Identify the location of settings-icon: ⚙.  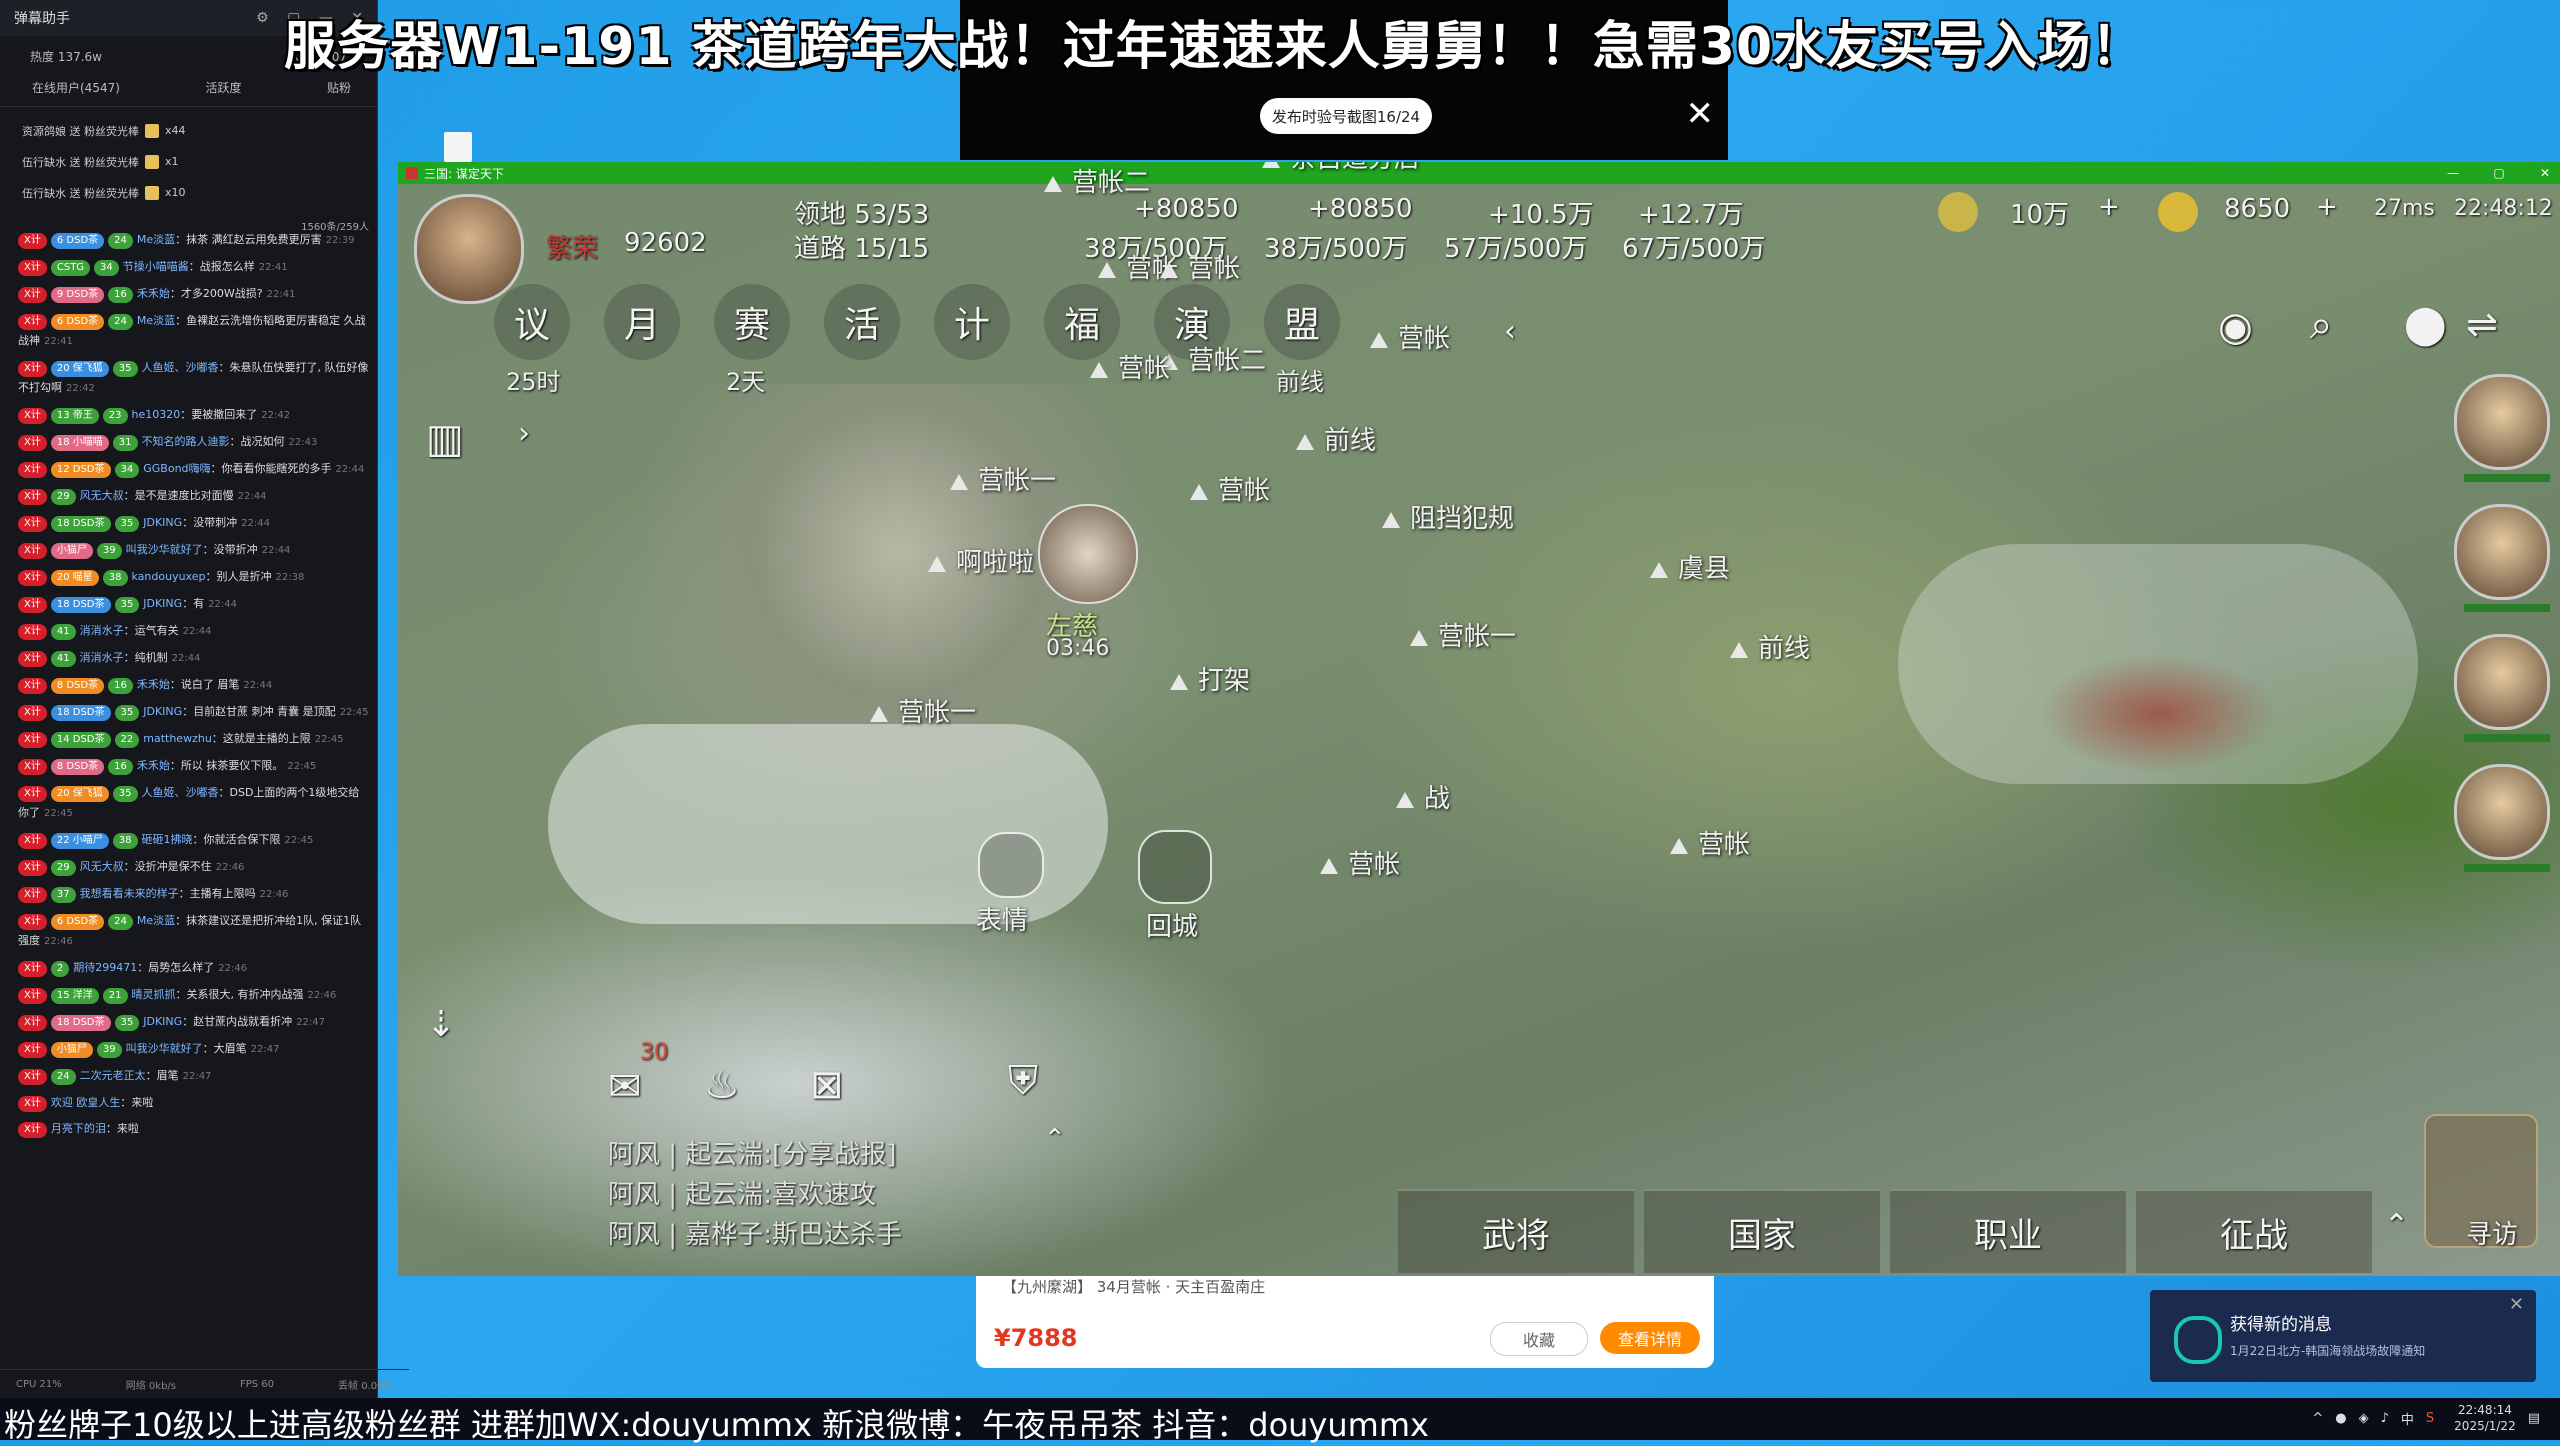
(262, 18).